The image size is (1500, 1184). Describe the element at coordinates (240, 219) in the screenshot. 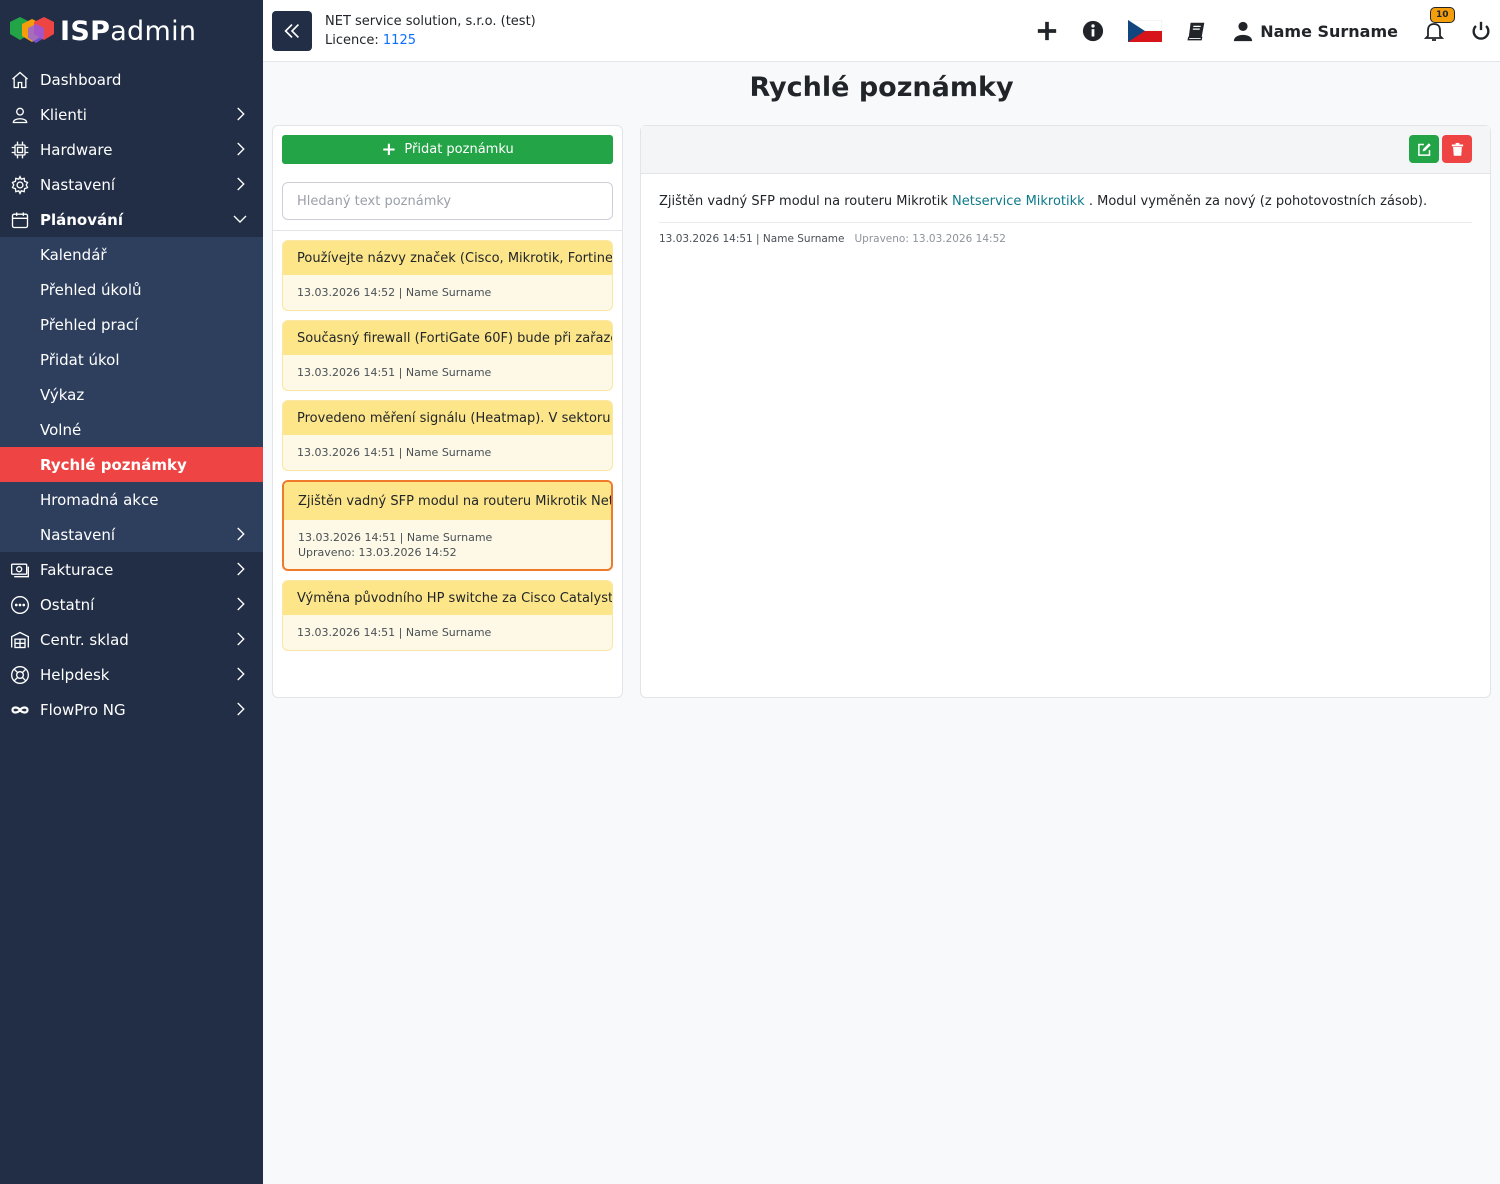

I see `chevron-down-icon` at that location.